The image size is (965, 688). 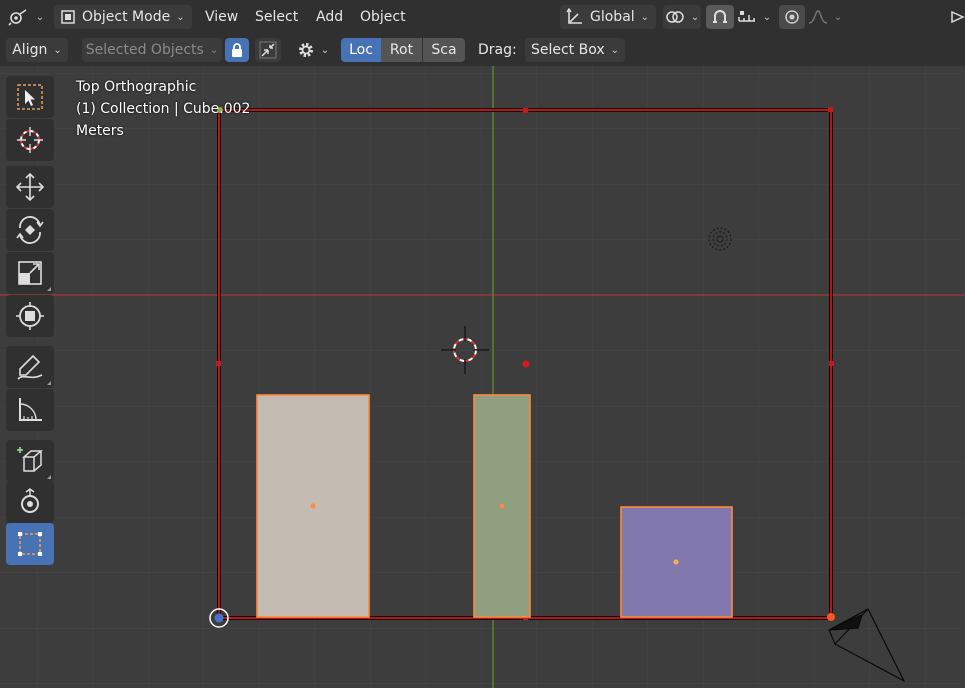 What do you see at coordinates (313, 506) in the screenshot?
I see `cube-left-origin` at bounding box center [313, 506].